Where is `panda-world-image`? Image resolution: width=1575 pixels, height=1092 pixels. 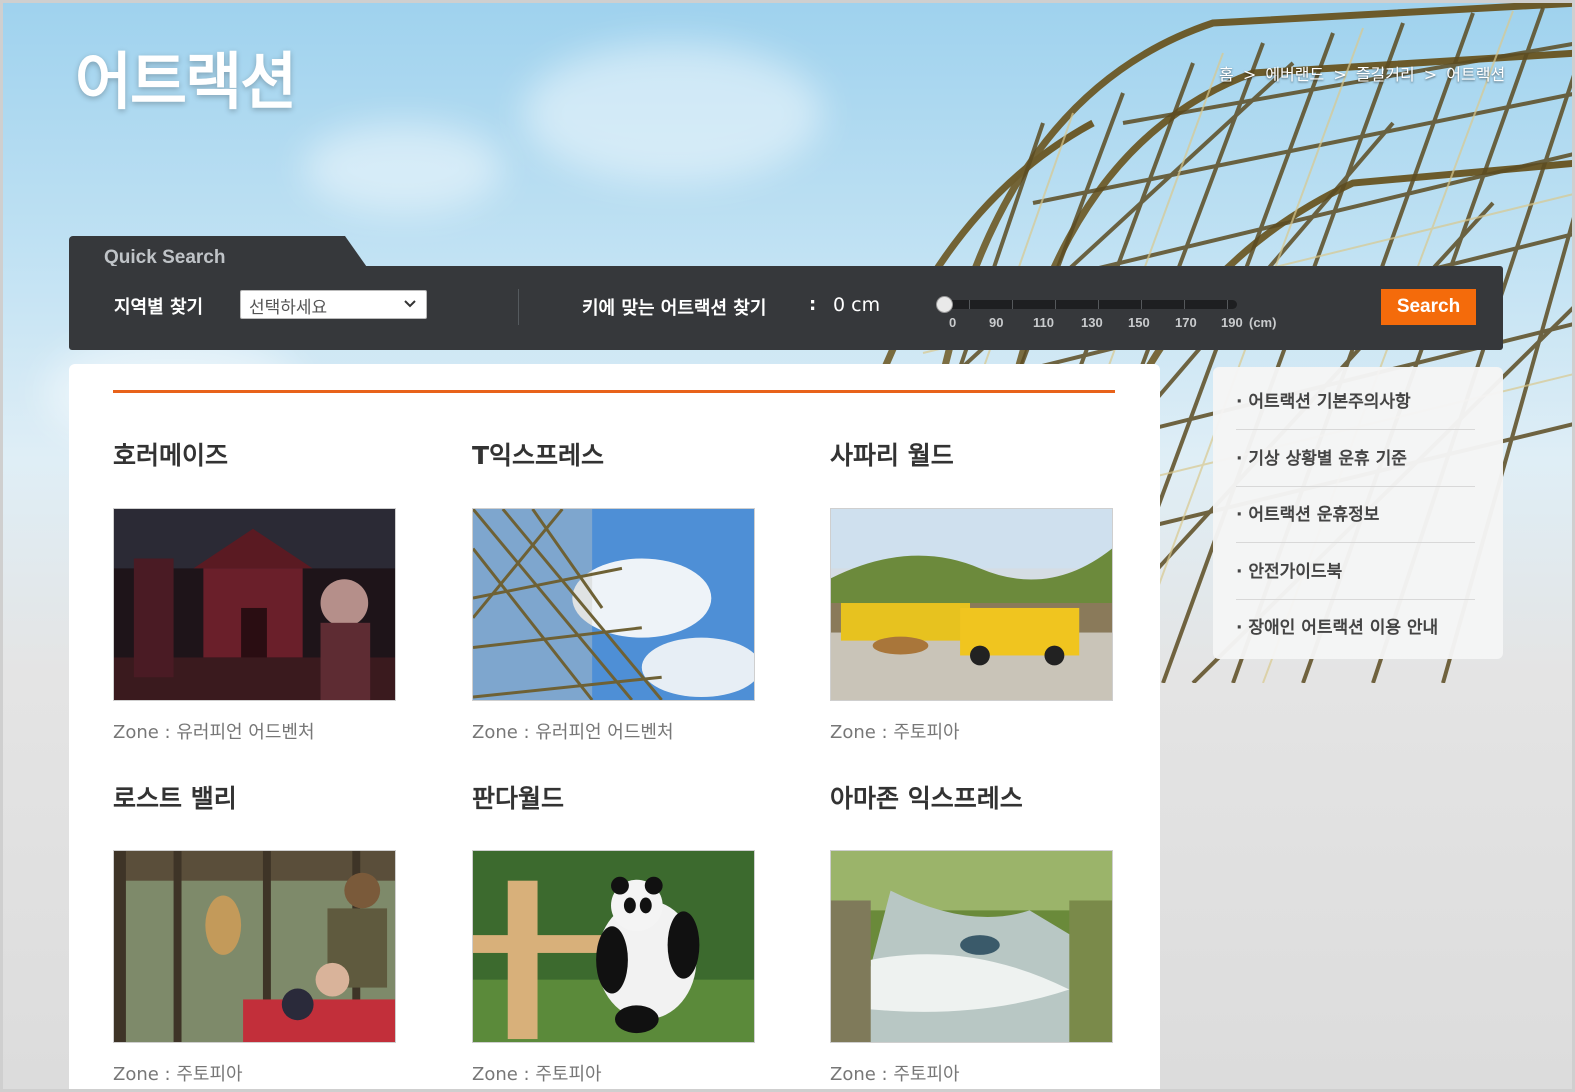
panda-world-image is located at coordinates (613, 946).